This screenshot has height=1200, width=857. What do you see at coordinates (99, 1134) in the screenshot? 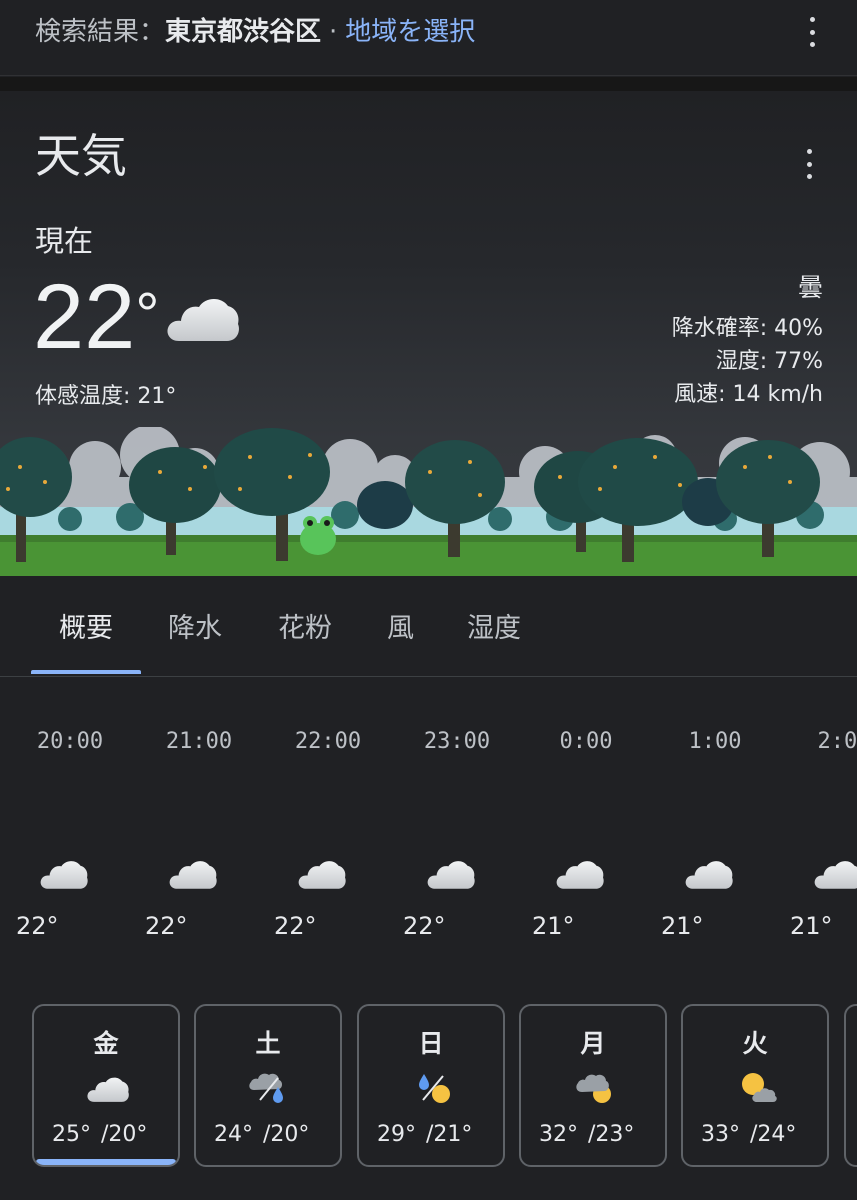
I see `day-temps: 25° /20°` at bounding box center [99, 1134].